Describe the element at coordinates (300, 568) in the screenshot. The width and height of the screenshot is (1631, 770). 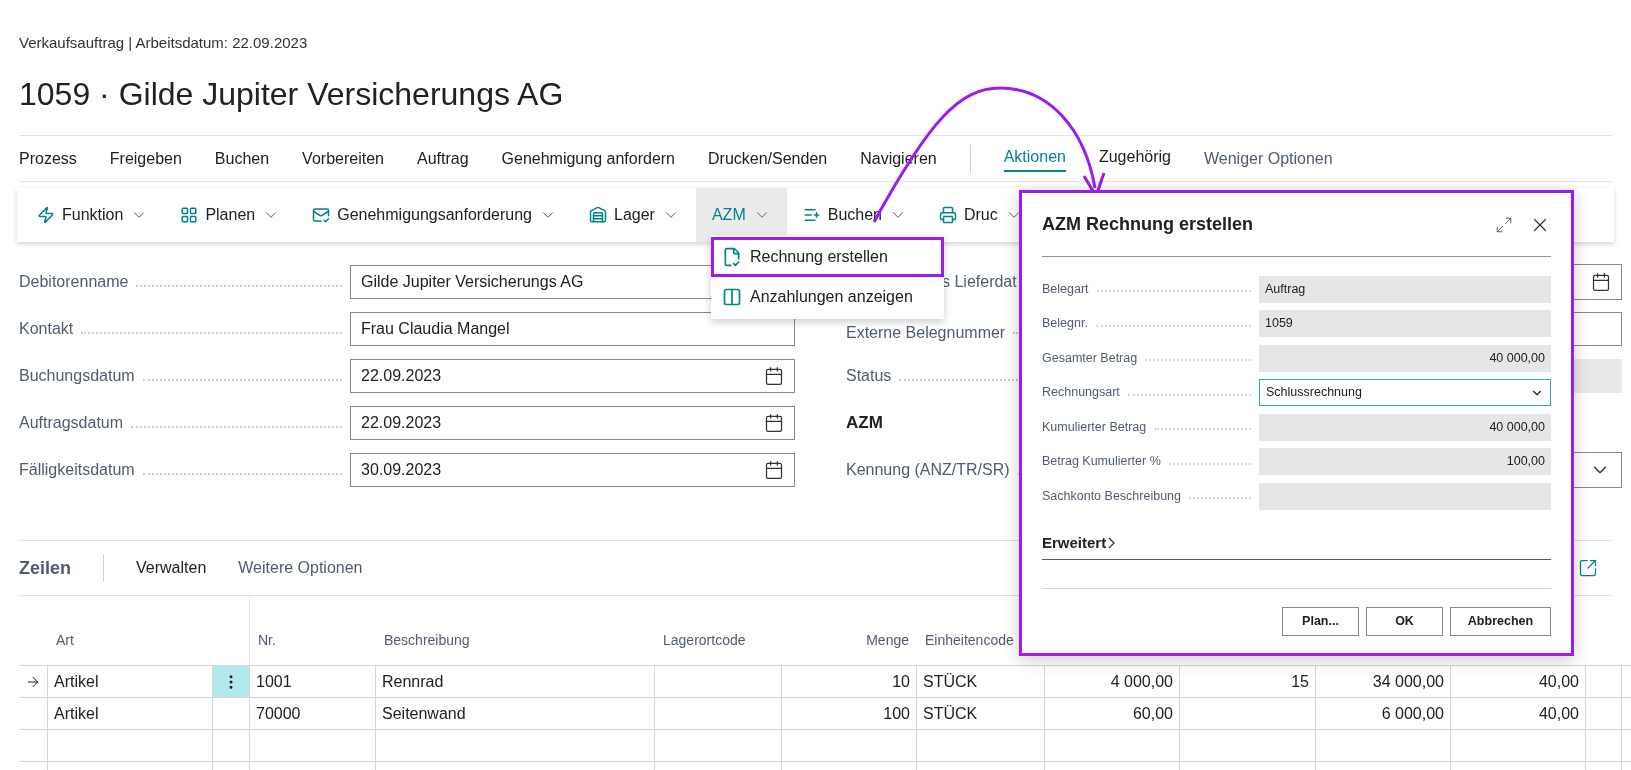
I see `lines-action: Weitere Optionen` at that location.